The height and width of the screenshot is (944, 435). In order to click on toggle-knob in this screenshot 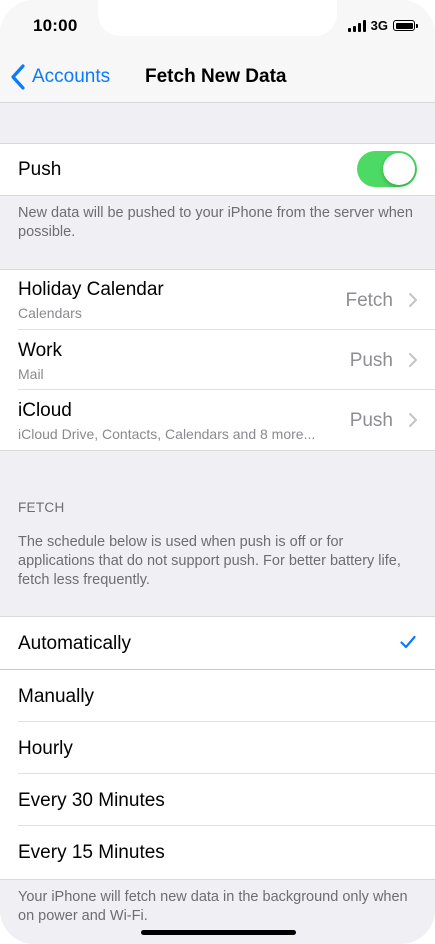, I will do `click(399, 169)`.